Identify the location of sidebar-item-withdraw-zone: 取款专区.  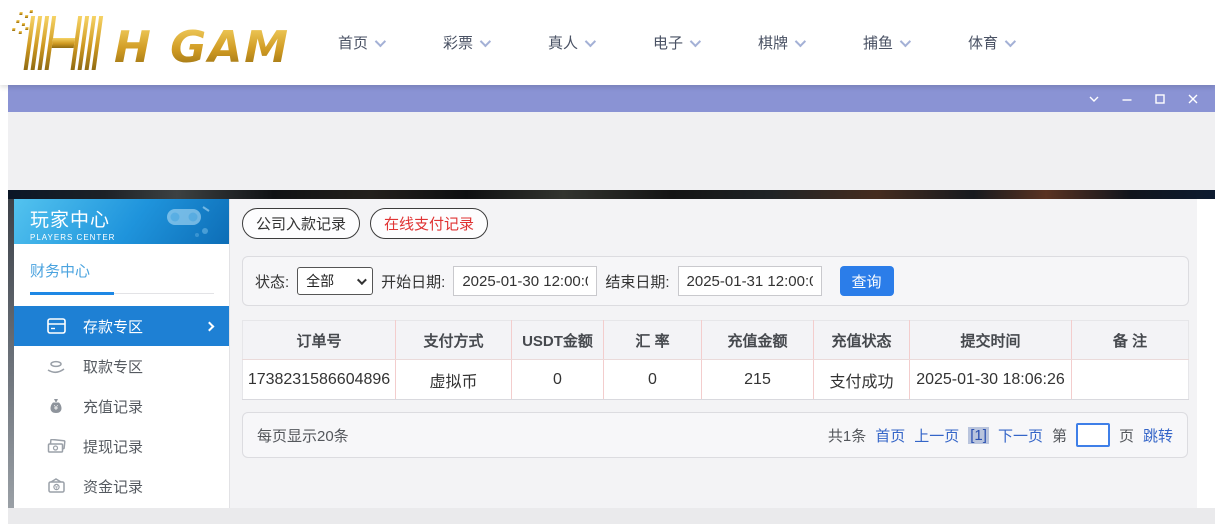
(121, 366).